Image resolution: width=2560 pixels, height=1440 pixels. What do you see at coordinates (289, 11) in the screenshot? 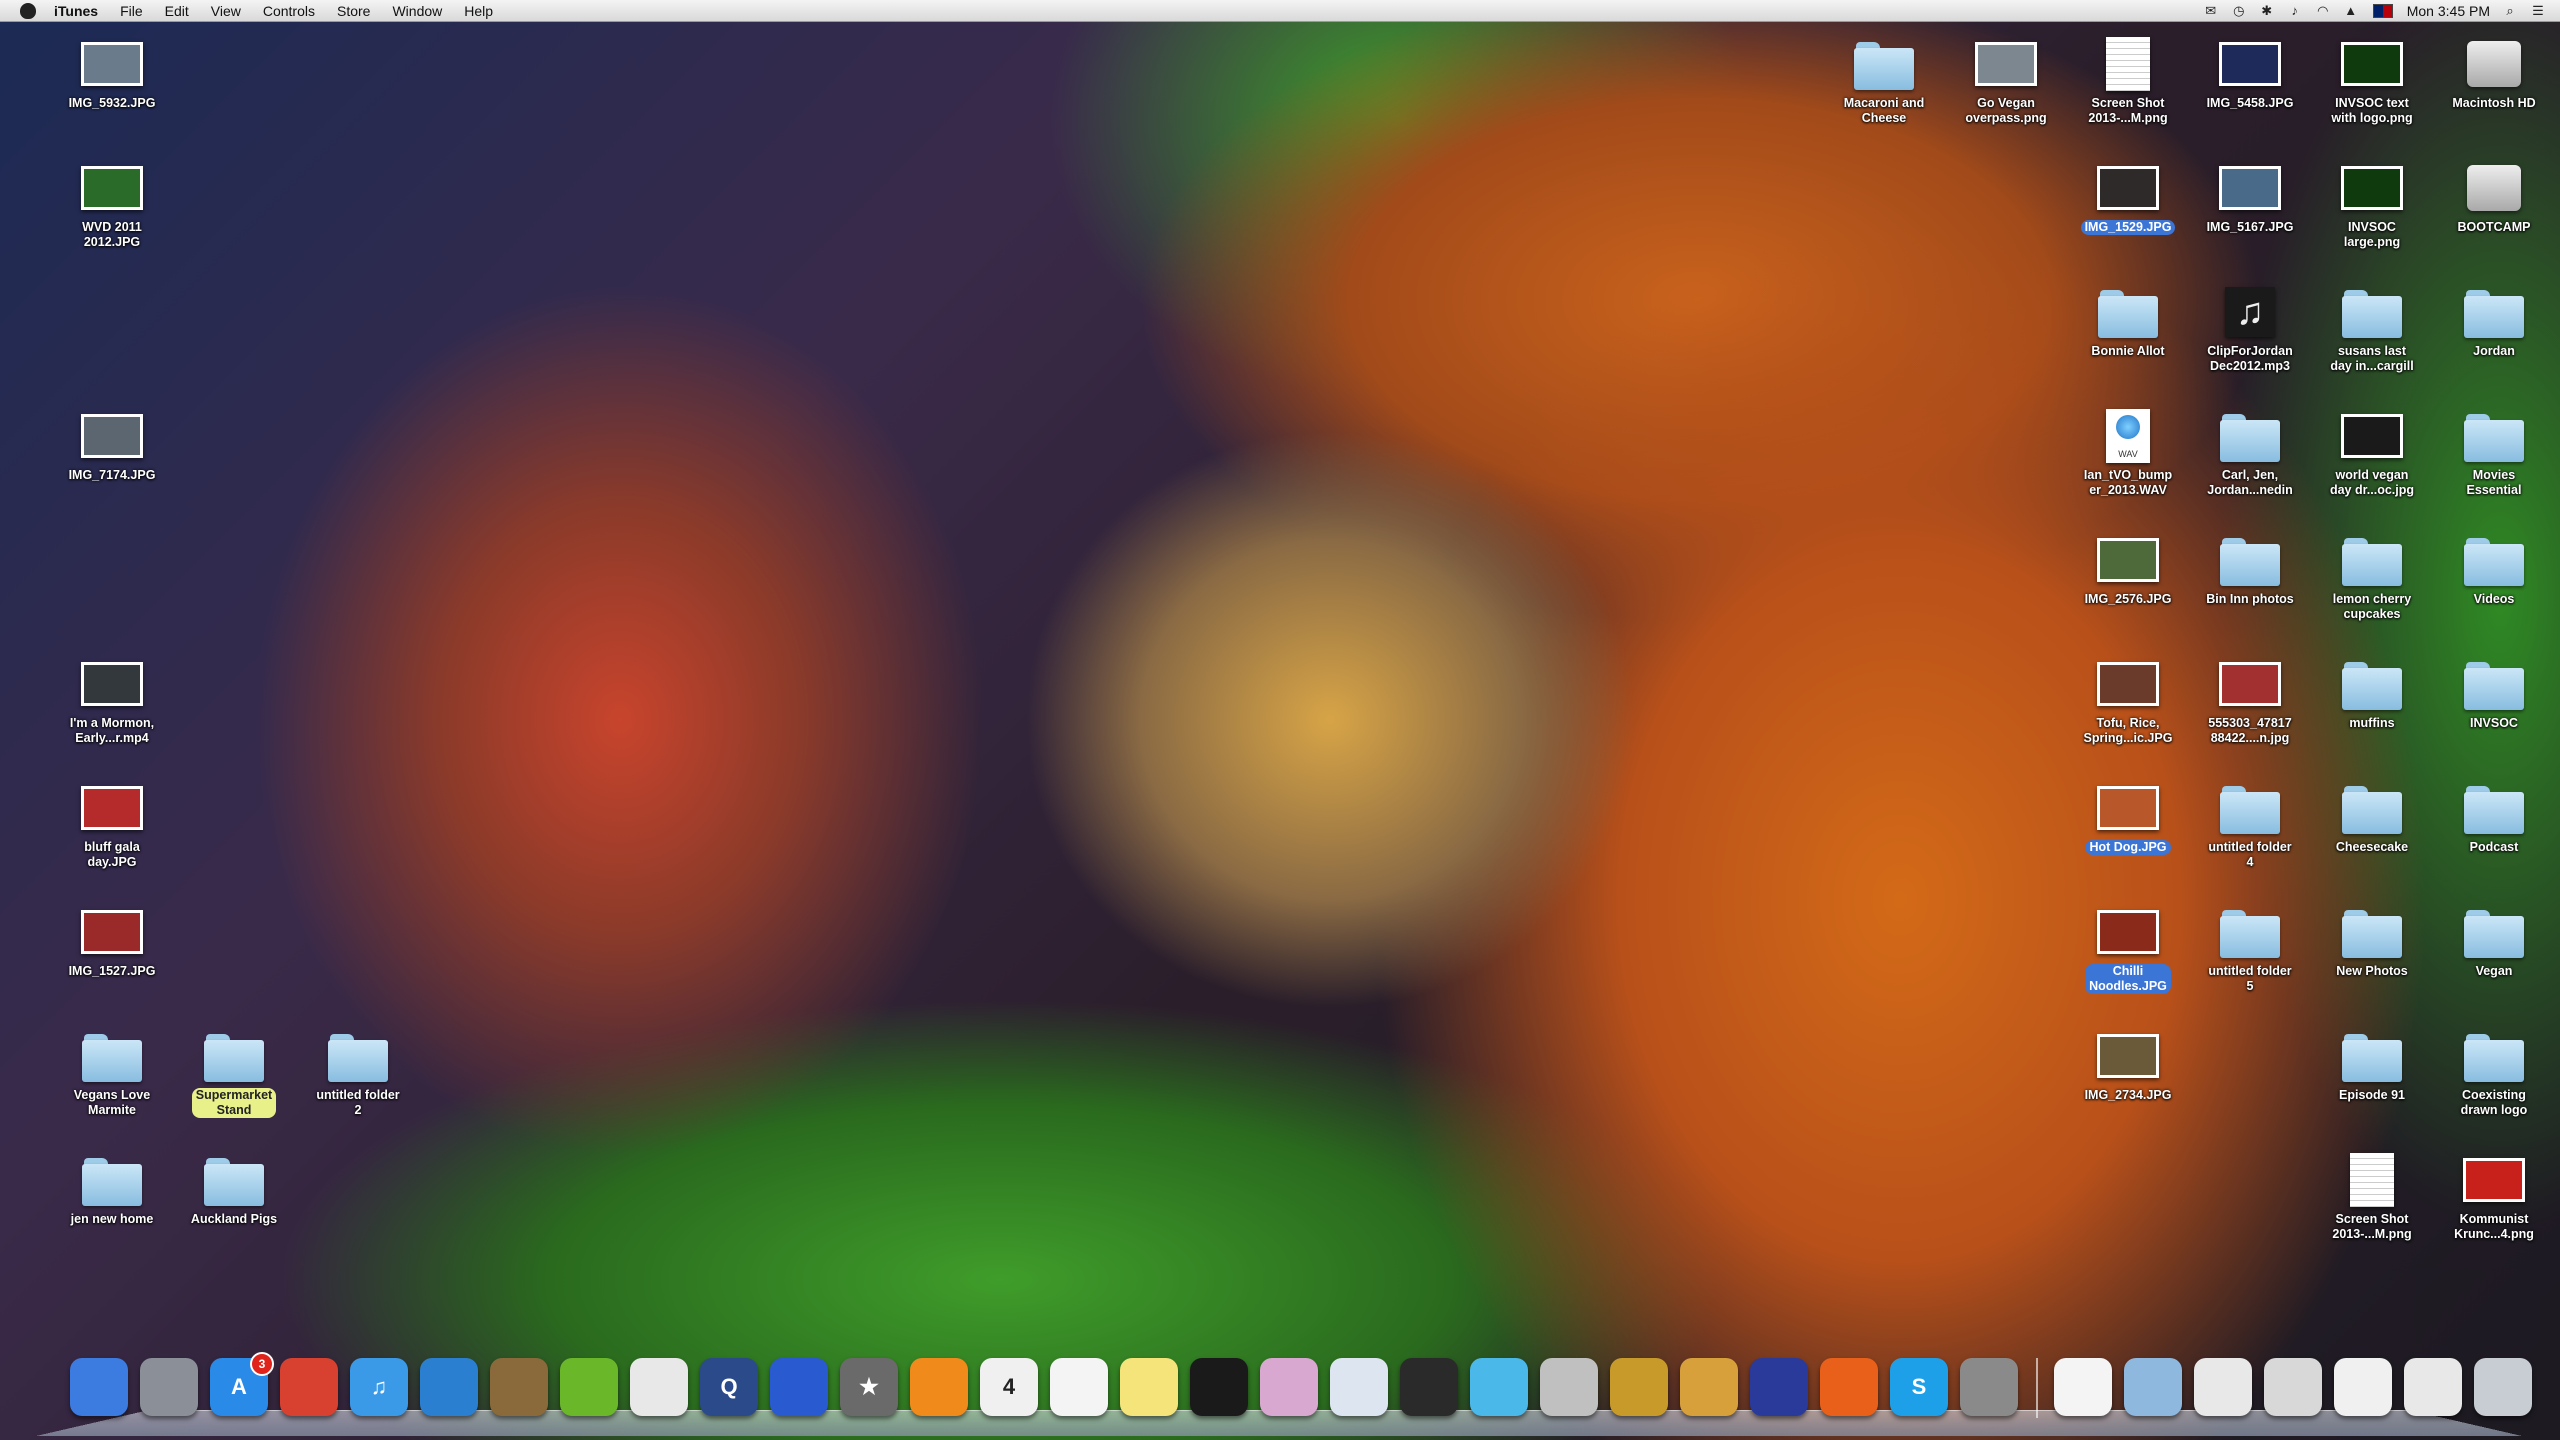
I see `menu-controls: Controls` at bounding box center [289, 11].